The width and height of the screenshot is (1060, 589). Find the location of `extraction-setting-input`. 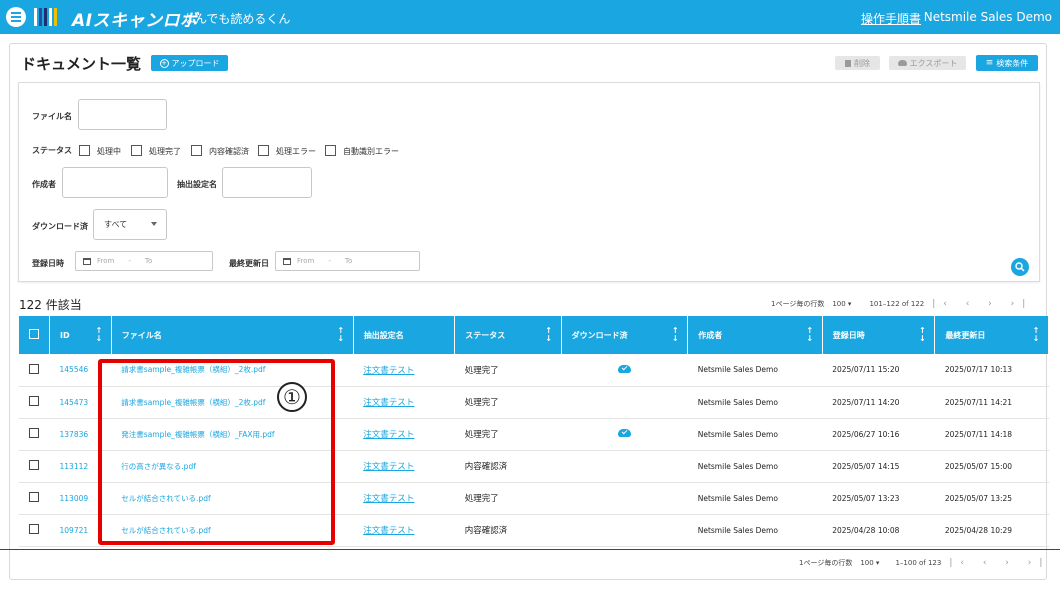

extraction-setting-input is located at coordinates (267, 182).